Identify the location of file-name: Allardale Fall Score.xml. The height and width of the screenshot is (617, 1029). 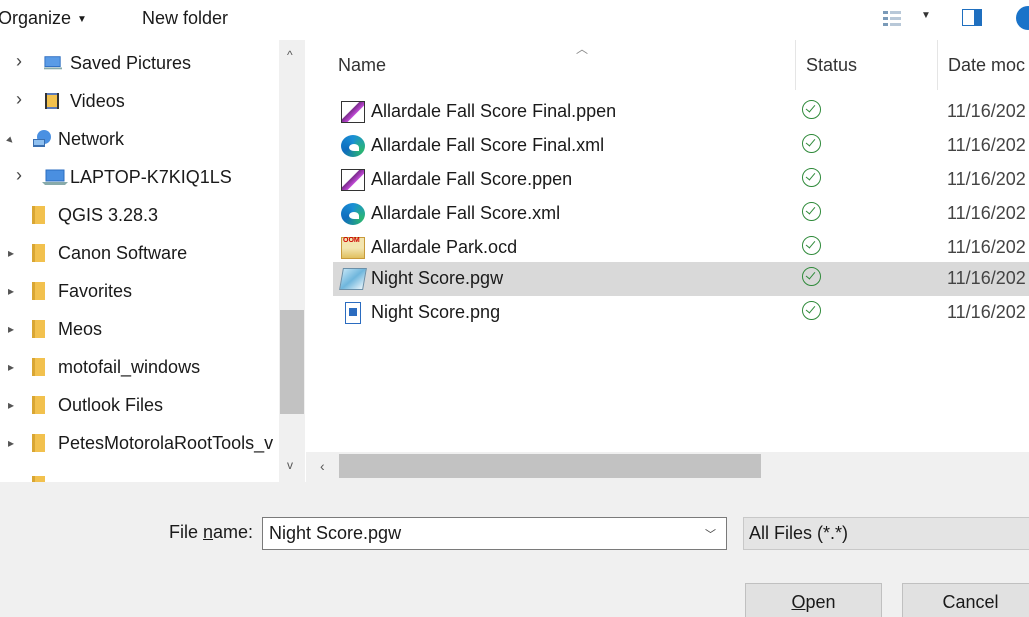
(466, 213).